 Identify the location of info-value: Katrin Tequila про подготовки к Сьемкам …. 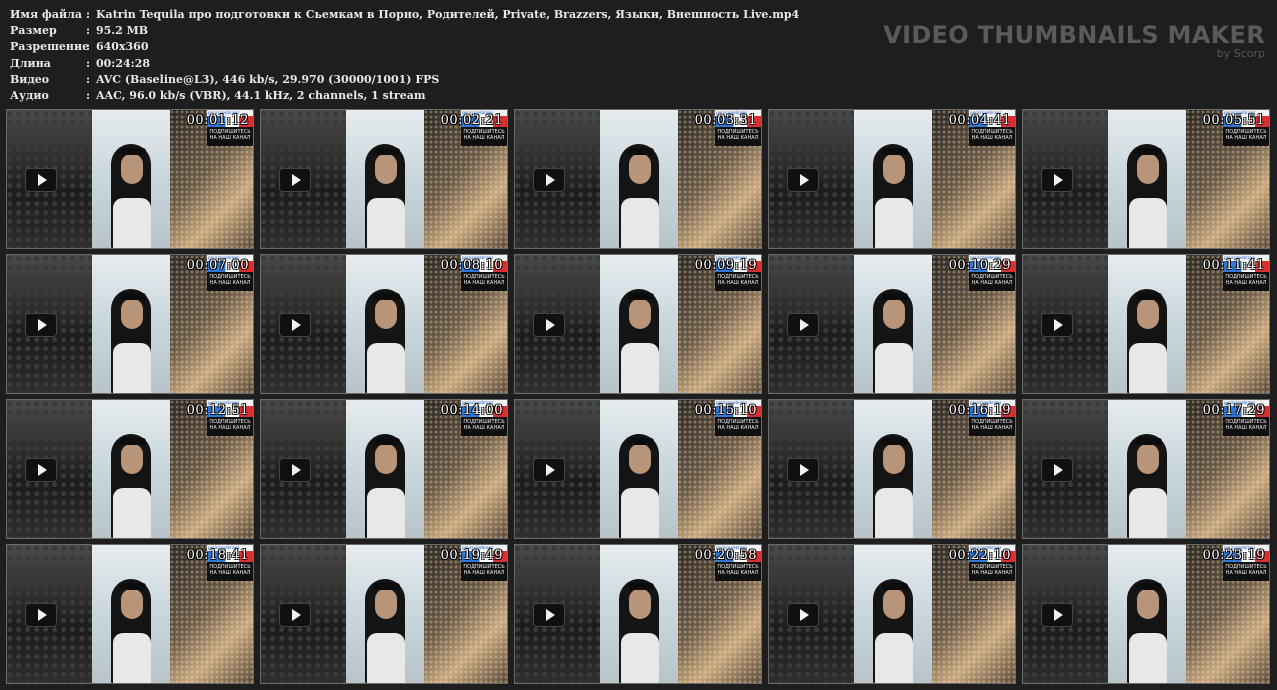
(448, 14).